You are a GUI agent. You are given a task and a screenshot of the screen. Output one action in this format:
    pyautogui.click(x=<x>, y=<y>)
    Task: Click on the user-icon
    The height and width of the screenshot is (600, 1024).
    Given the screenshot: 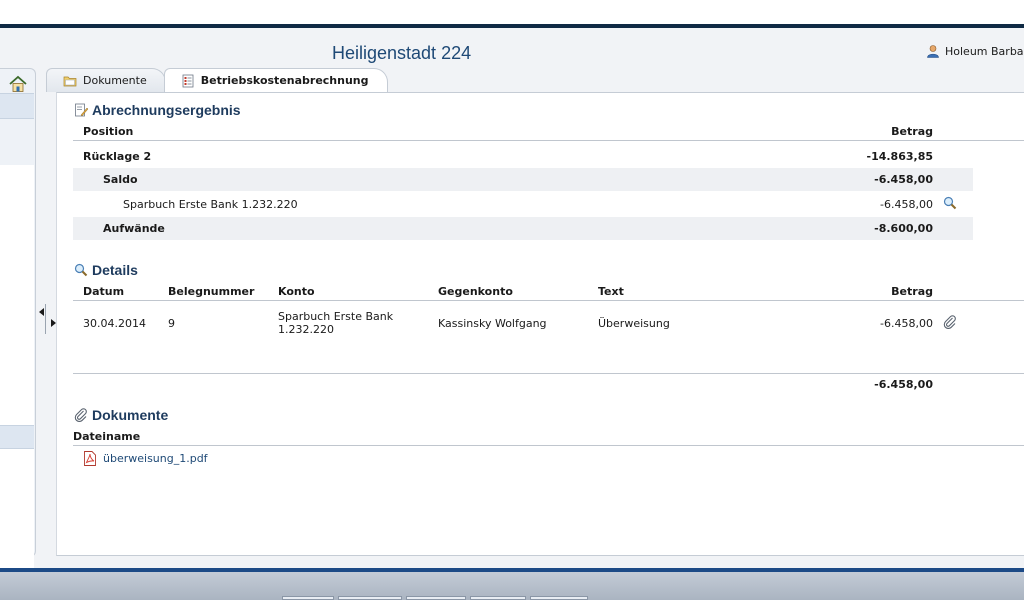 What is the action you would take?
    pyautogui.click(x=933, y=51)
    